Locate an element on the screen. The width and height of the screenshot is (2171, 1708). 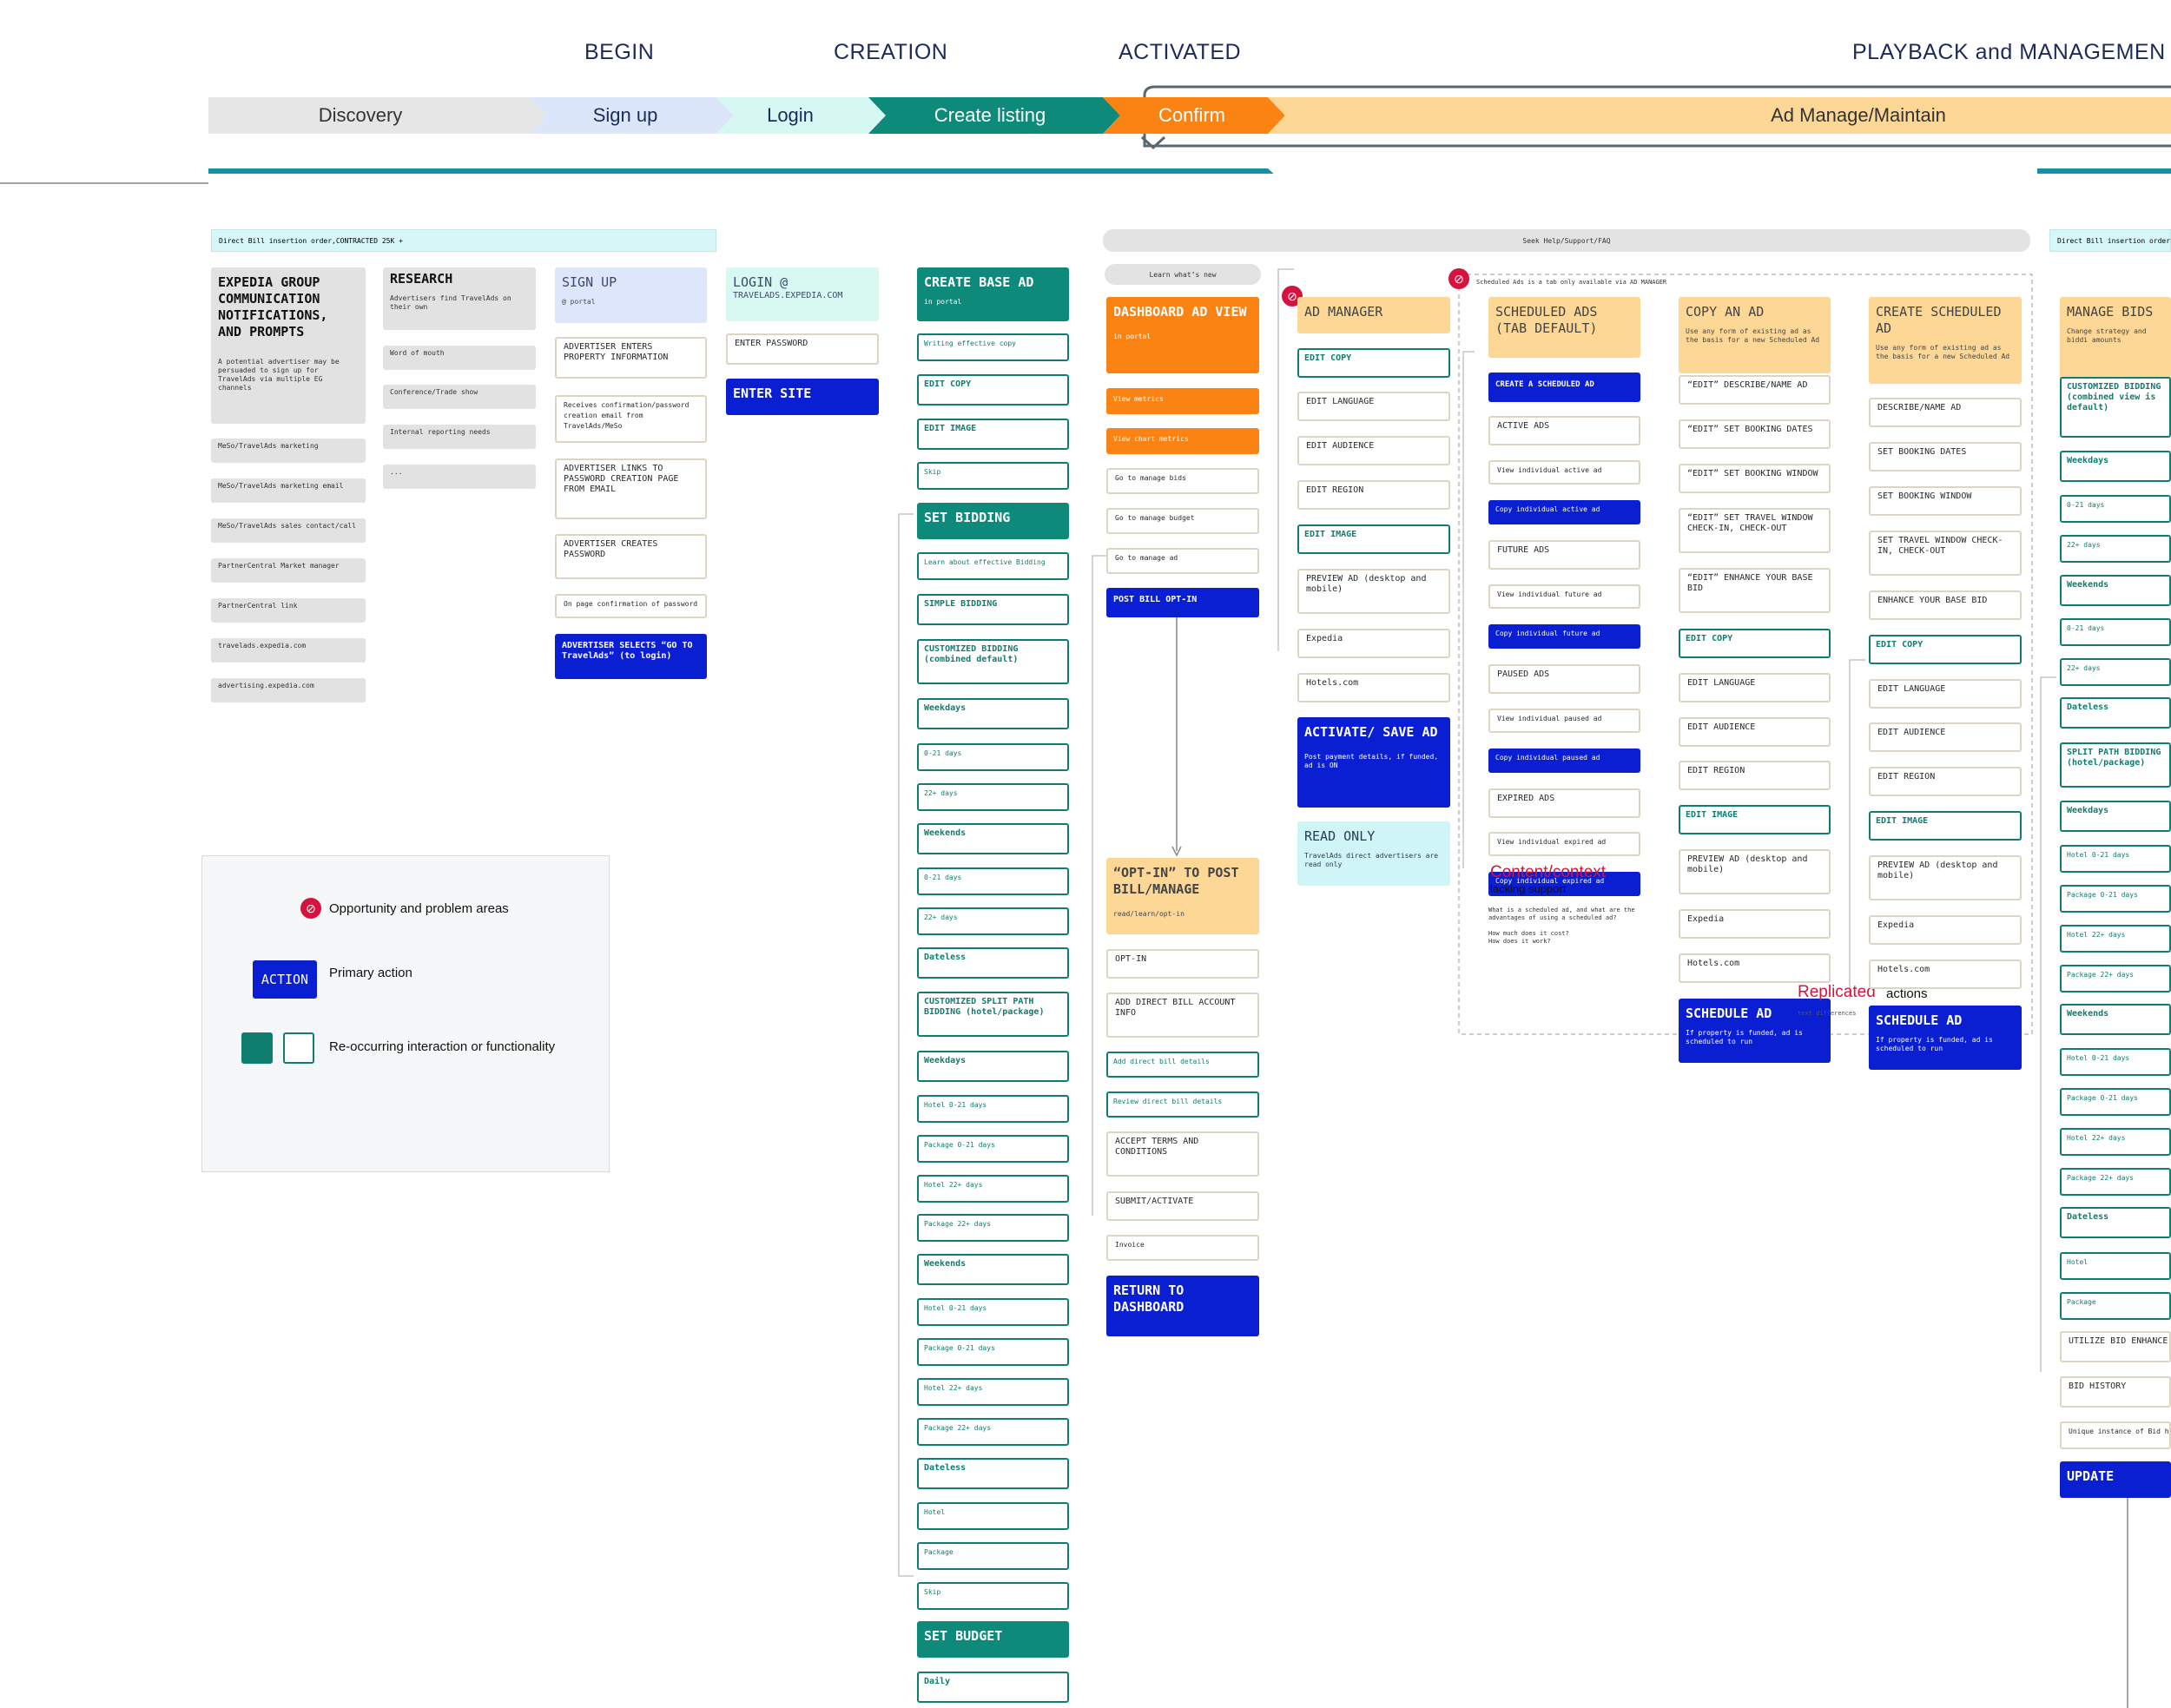
copy-active-ad-button: Copy individual active ad is located at coordinates (1564, 512).